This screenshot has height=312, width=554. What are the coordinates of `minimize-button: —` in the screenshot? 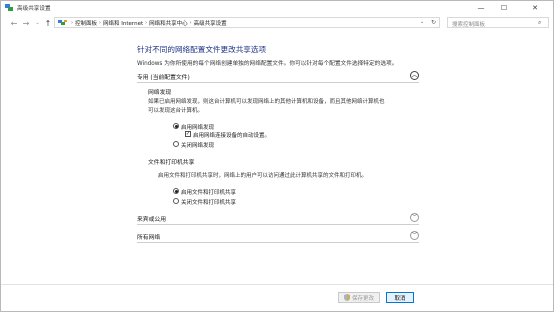 It's located at (481, 8).